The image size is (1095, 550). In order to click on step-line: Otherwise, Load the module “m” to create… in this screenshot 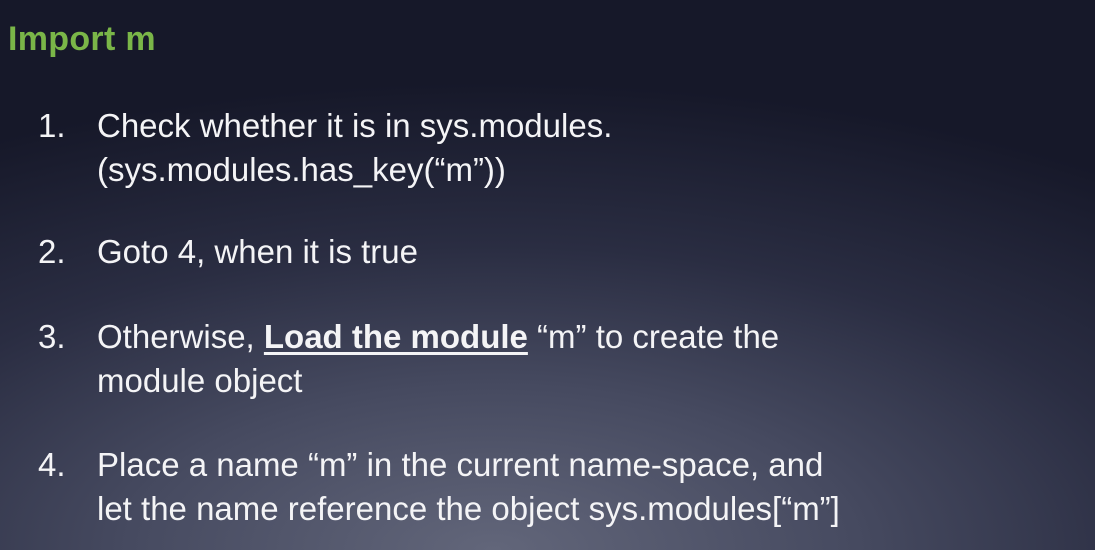, I will do `click(594, 337)`.